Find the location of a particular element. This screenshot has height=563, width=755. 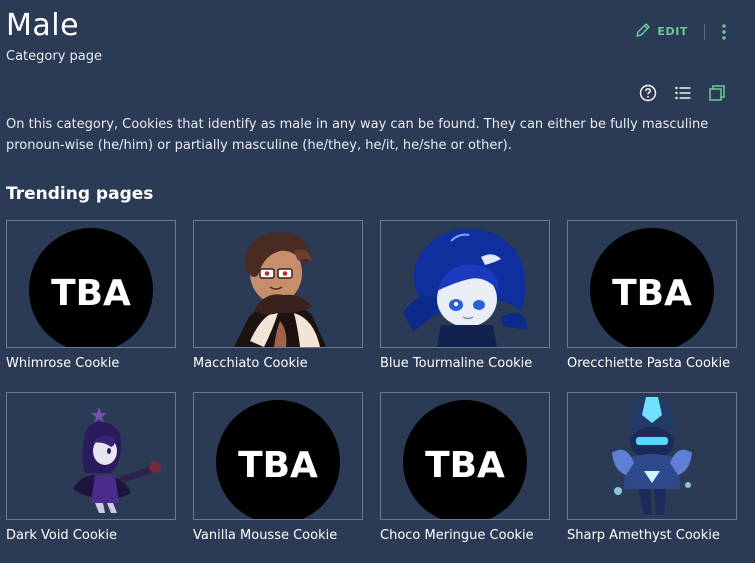

card-label: Whimrose Cookie is located at coordinates (62, 363).